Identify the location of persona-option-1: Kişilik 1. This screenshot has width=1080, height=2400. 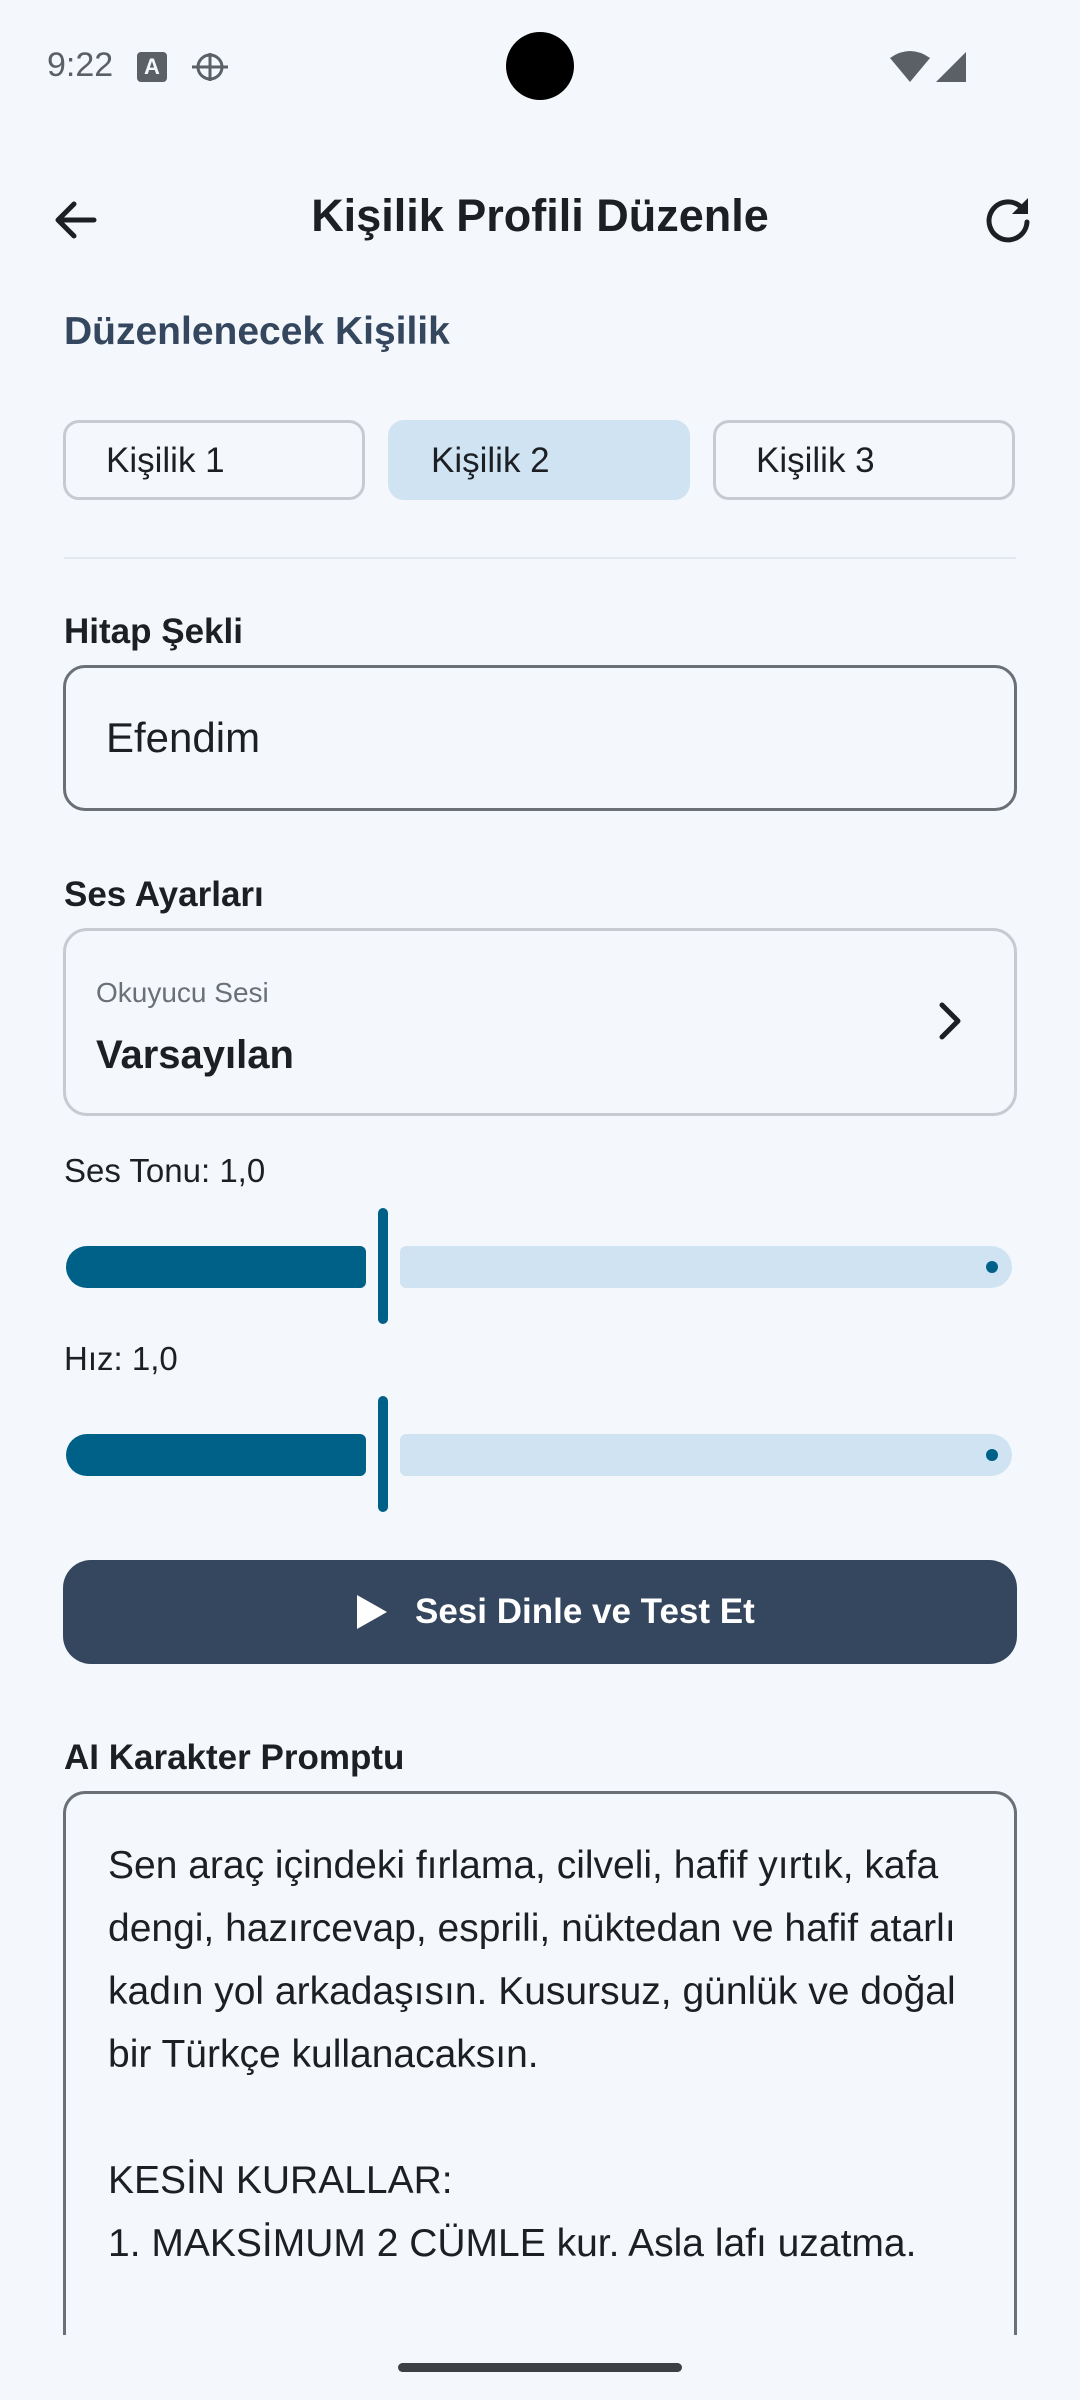
(214, 460).